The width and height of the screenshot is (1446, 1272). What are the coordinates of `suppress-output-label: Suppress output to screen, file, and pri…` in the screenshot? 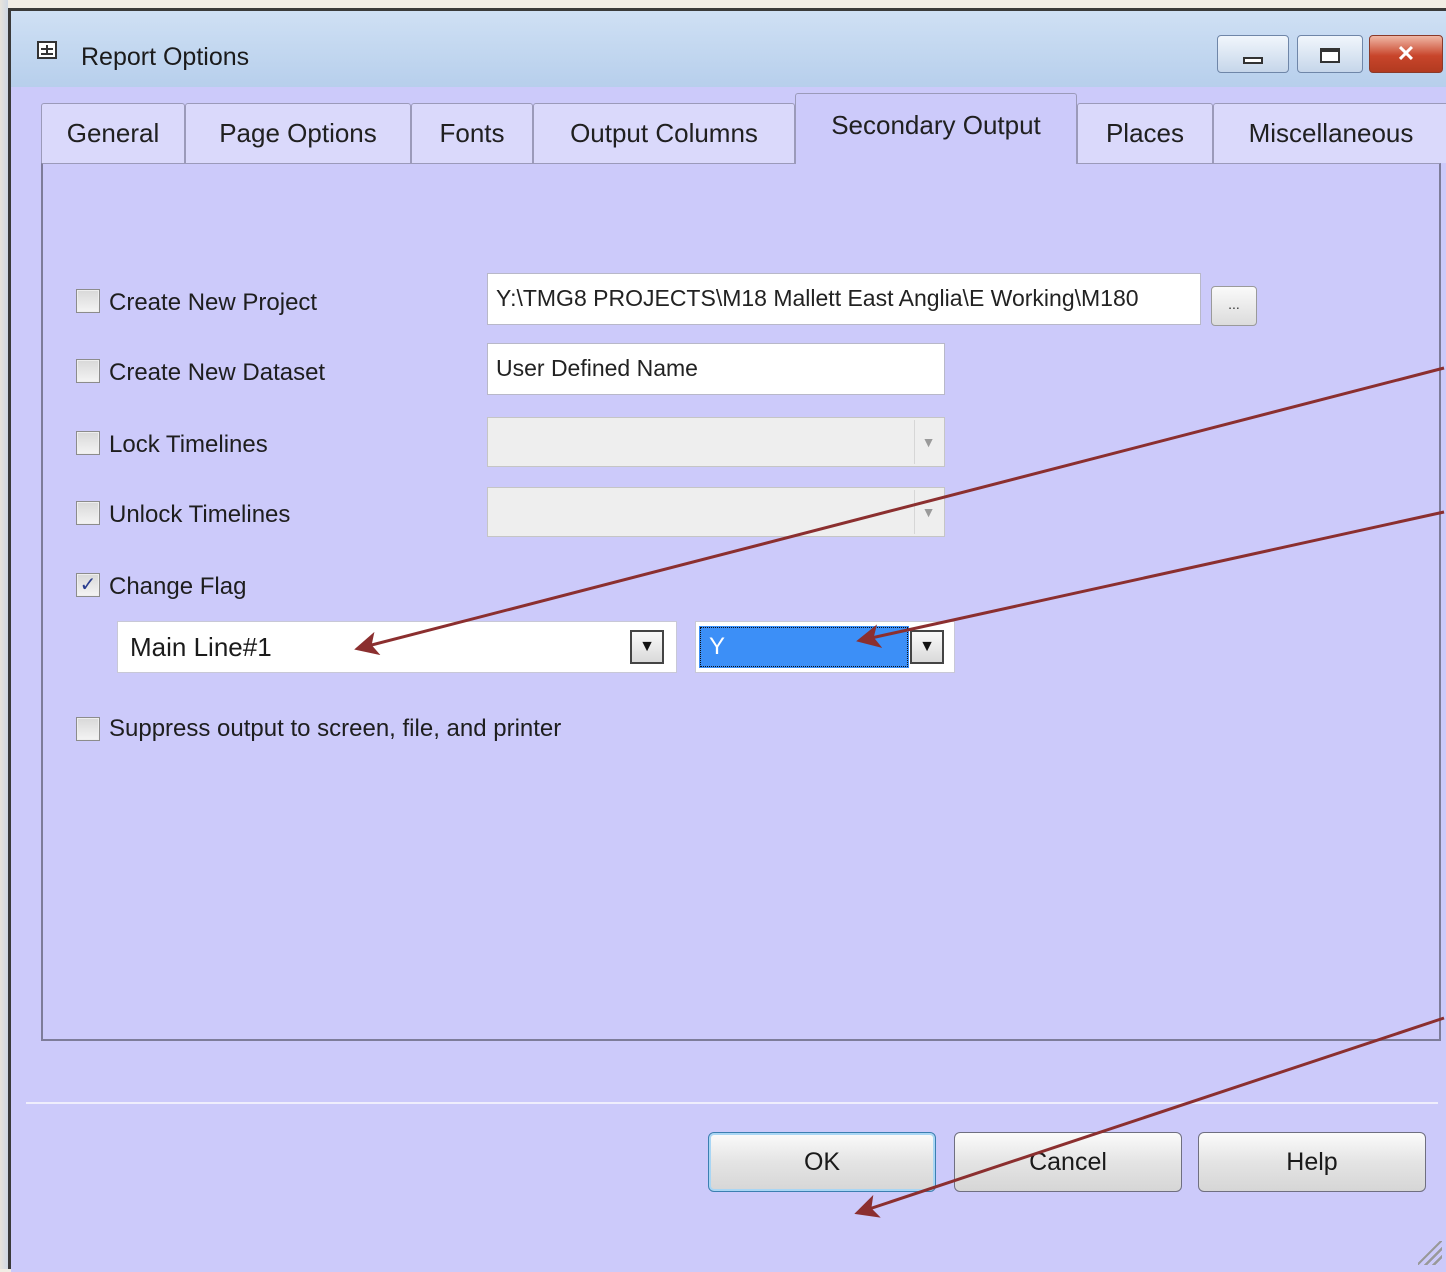 It's located at (335, 728).